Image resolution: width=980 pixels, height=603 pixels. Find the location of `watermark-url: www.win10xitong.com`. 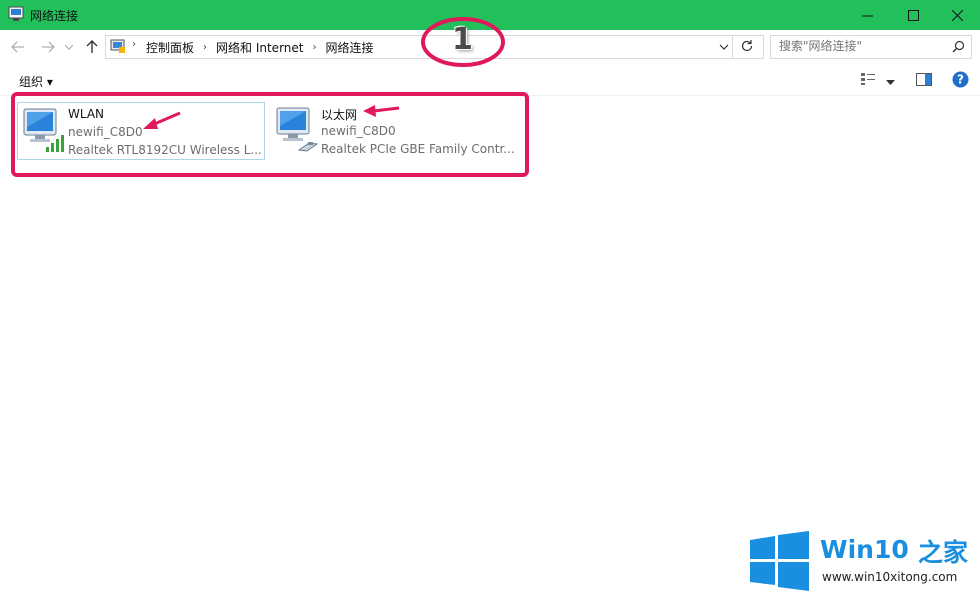

watermark-url: www.win10xitong.com is located at coordinates (890, 577).